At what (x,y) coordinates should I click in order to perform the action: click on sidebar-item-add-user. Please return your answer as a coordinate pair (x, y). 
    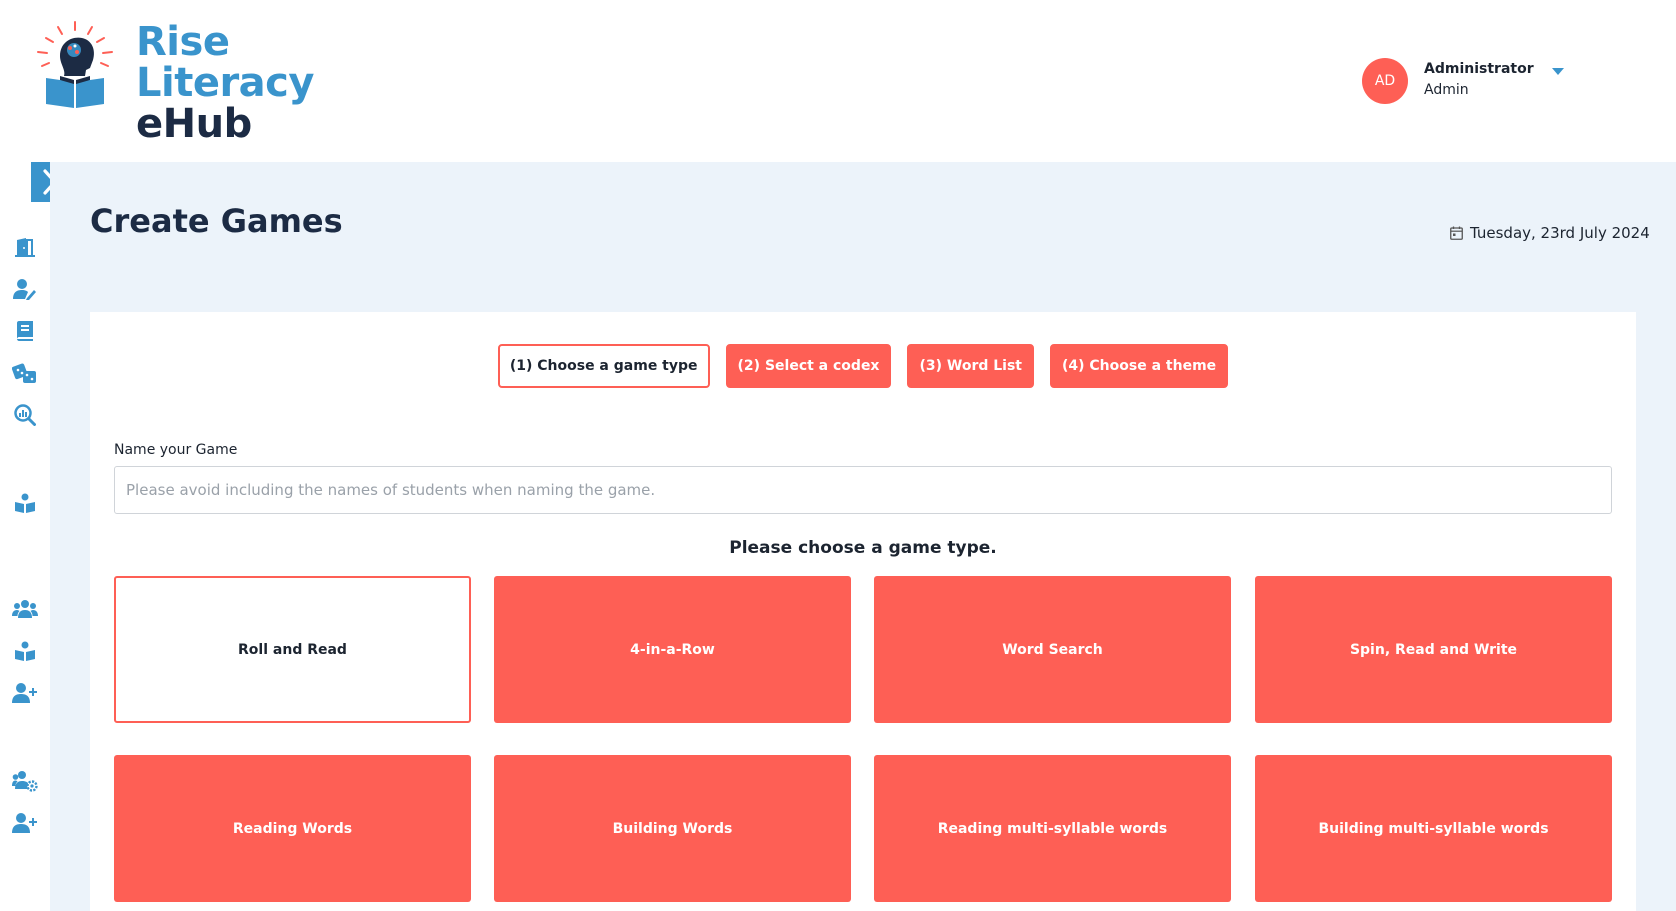
    Looking at the image, I should click on (25, 693).